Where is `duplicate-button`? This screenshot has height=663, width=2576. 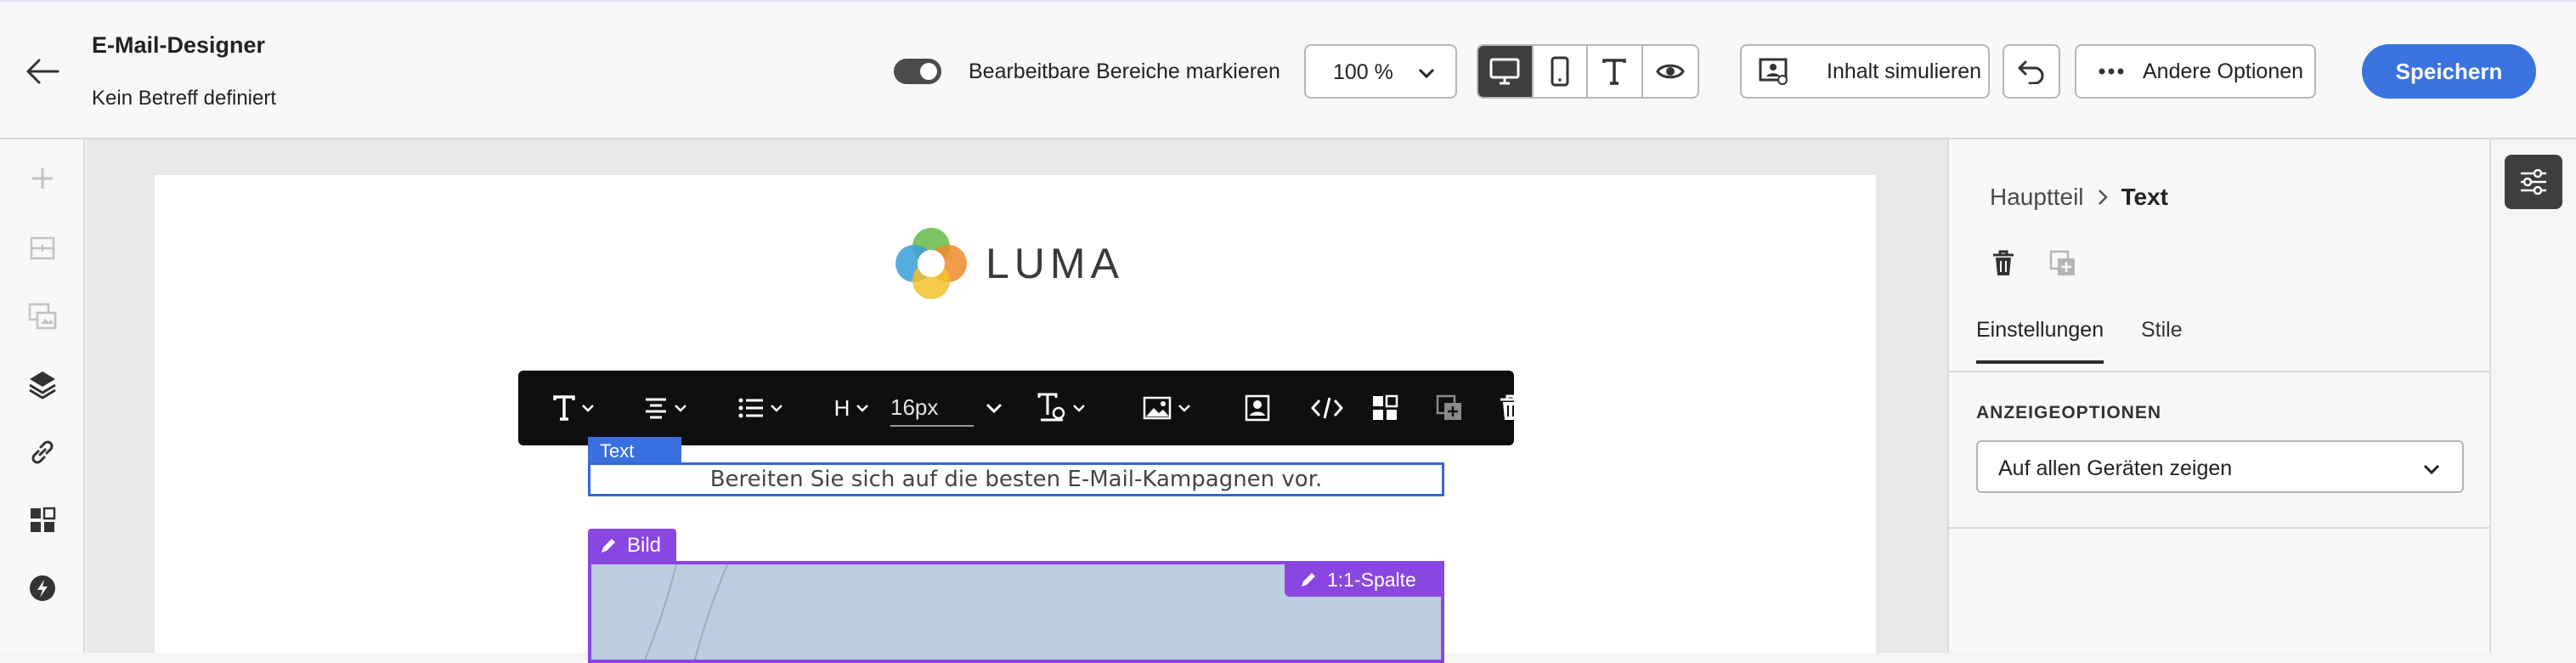 duplicate-button is located at coordinates (1449, 408).